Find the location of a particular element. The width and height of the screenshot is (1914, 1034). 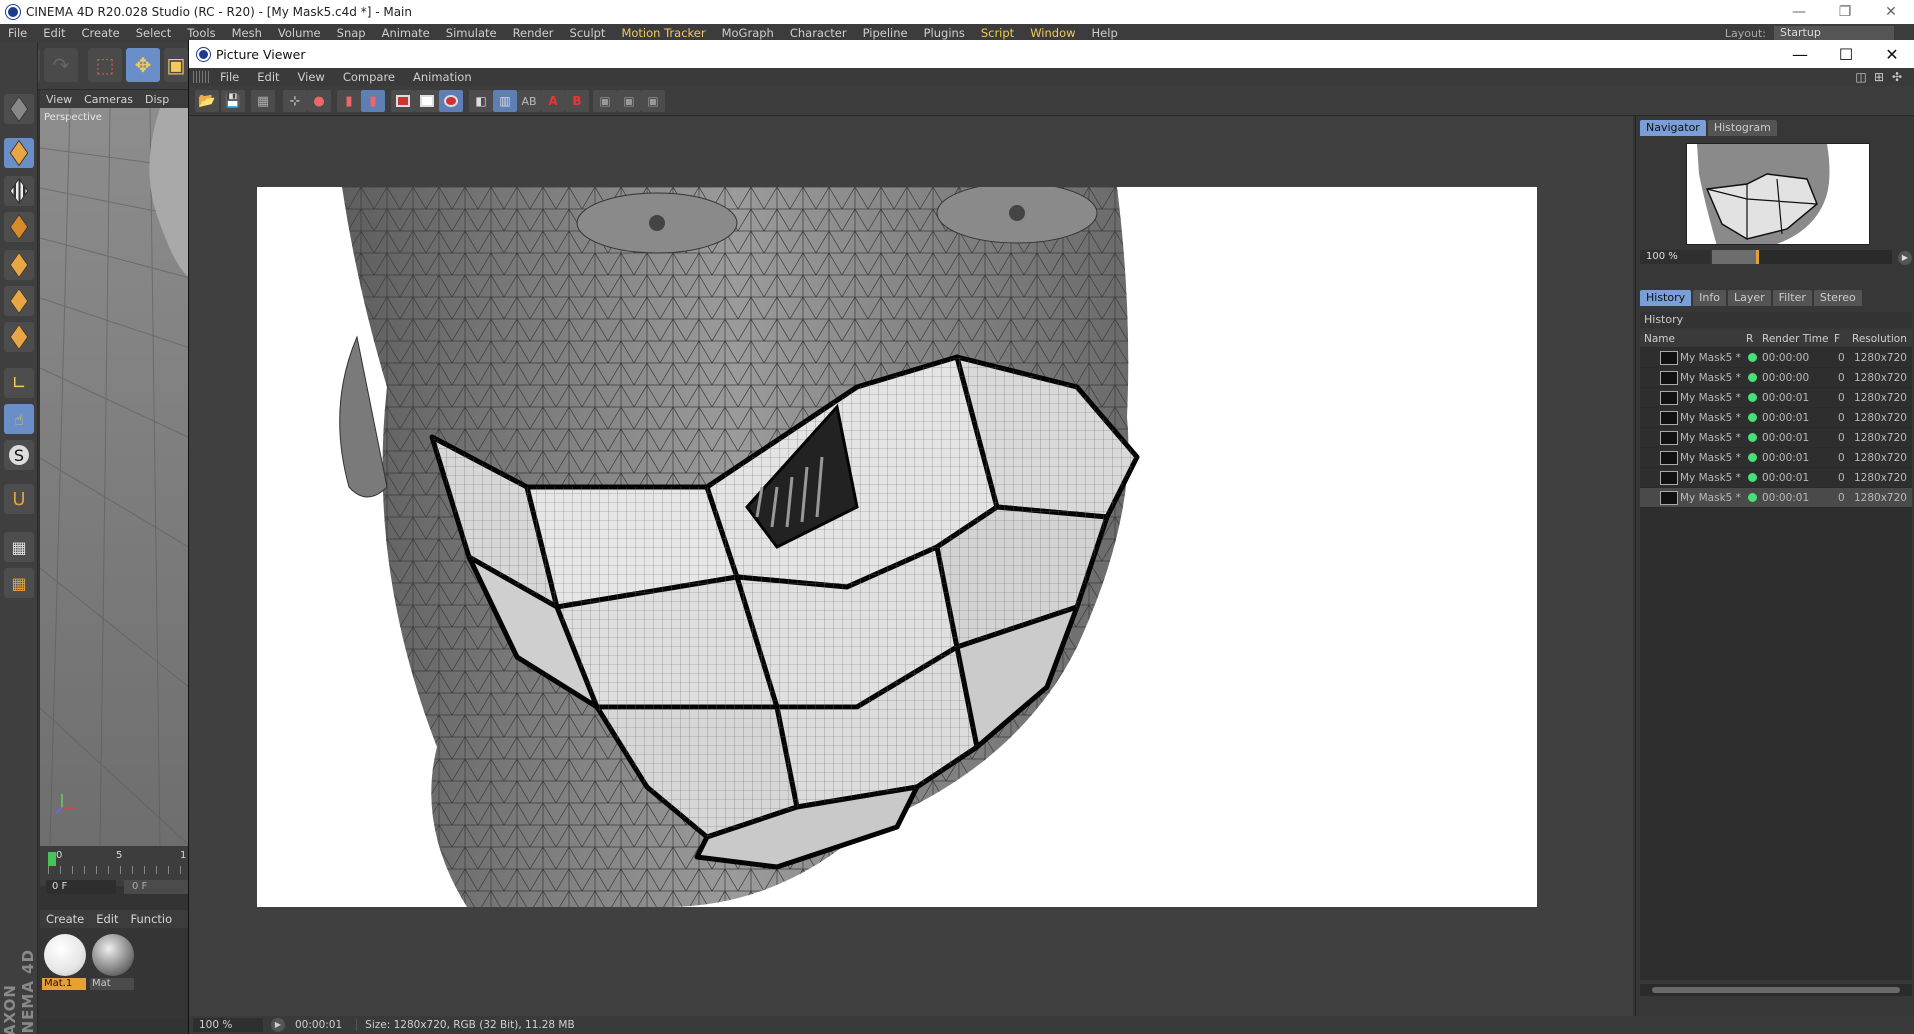

pv-menu-file: File is located at coordinates (229, 77).